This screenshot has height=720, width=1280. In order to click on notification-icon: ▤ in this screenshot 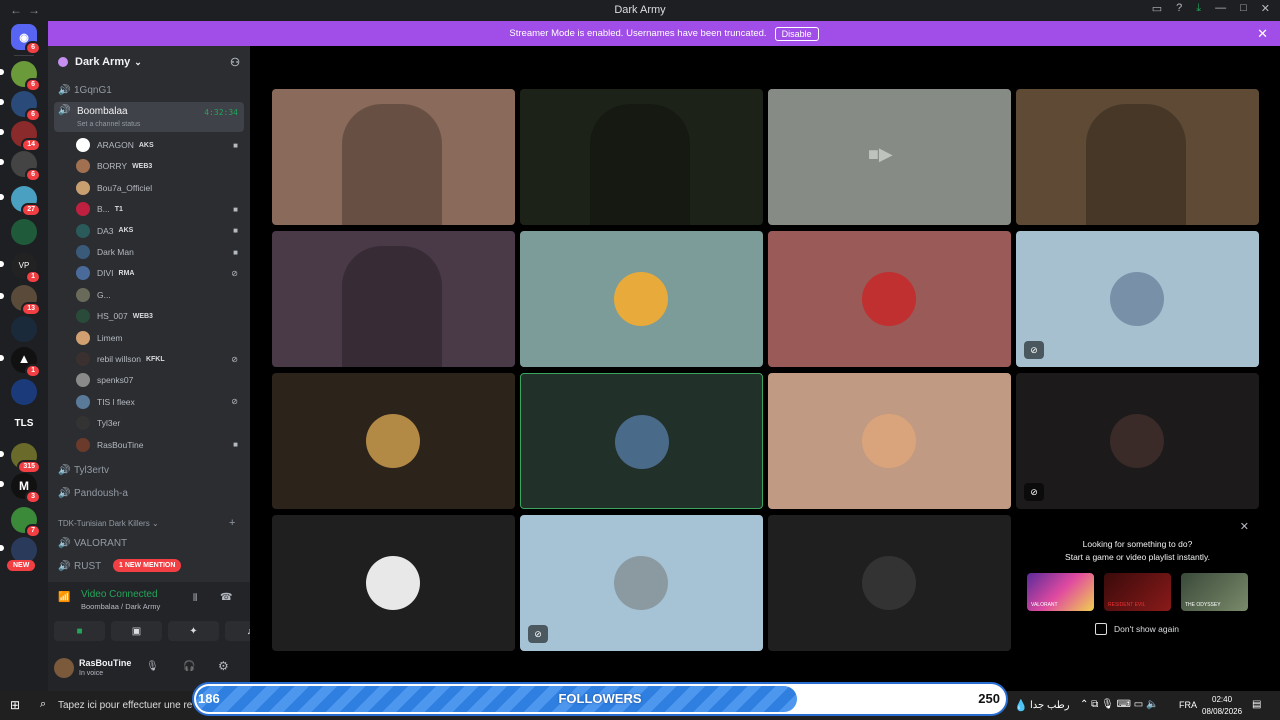, I will do `click(1256, 704)`.